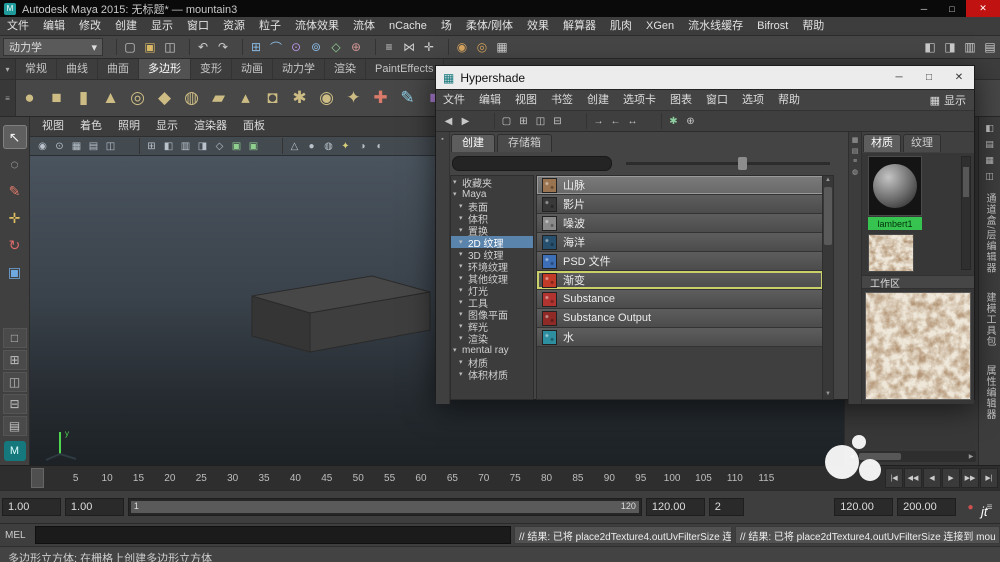 Image resolution: width=1000 pixels, height=562 pixels. Describe the element at coordinates (615, 121) in the screenshot. I see `output-connections-icon: ←` at that location.